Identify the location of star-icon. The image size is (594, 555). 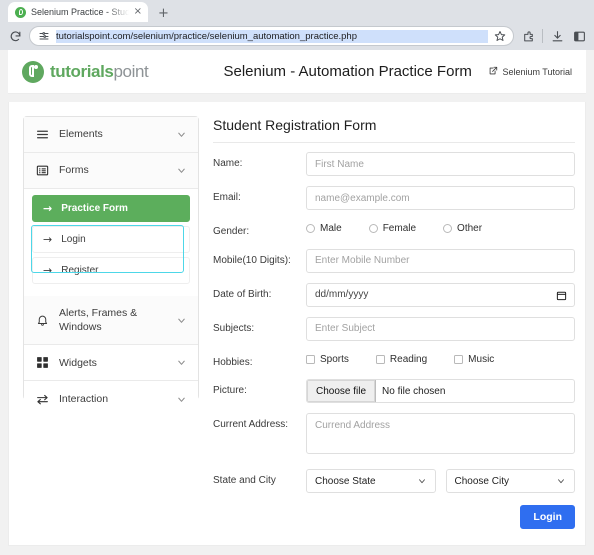
(500, 36).